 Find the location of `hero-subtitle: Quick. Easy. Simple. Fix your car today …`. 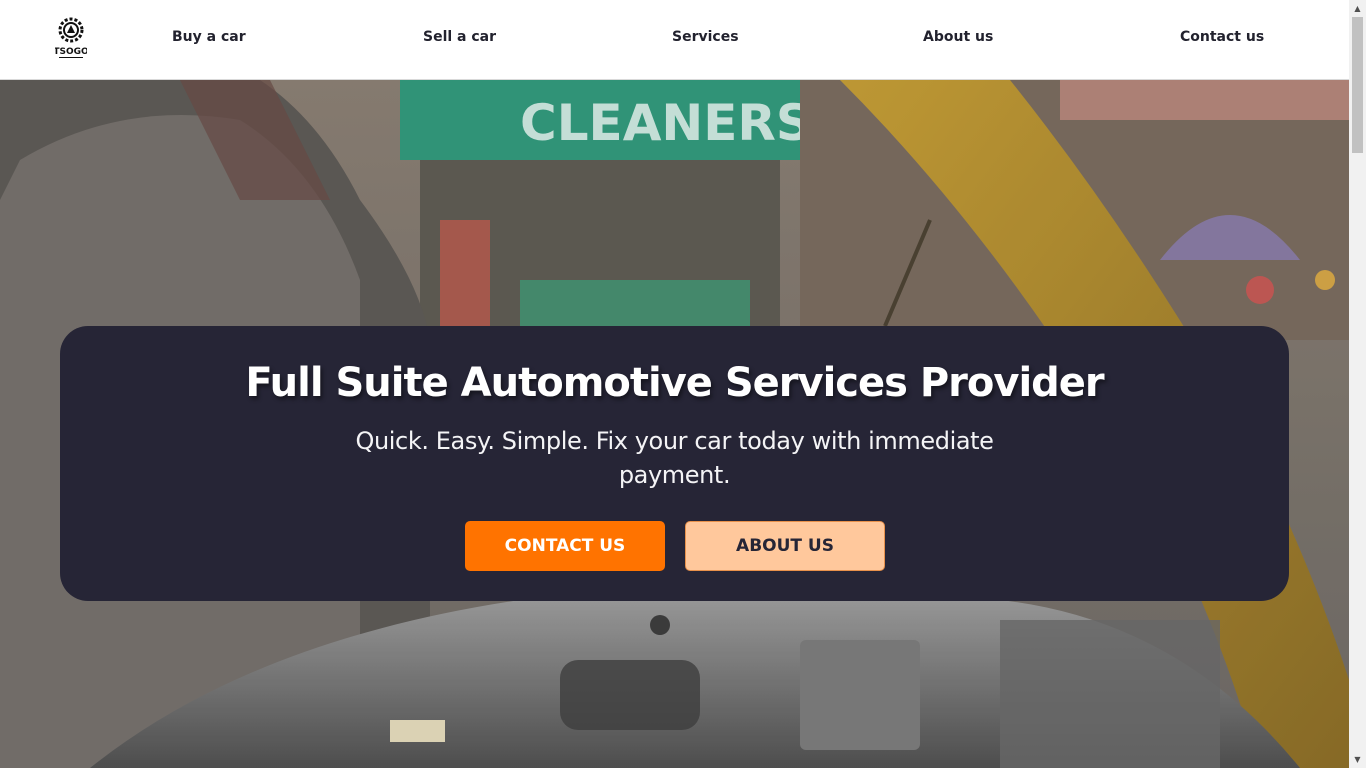

hero-subtitle: Quick. Easy. Simple. Fix your car today … is located at coordinates (674, 458).